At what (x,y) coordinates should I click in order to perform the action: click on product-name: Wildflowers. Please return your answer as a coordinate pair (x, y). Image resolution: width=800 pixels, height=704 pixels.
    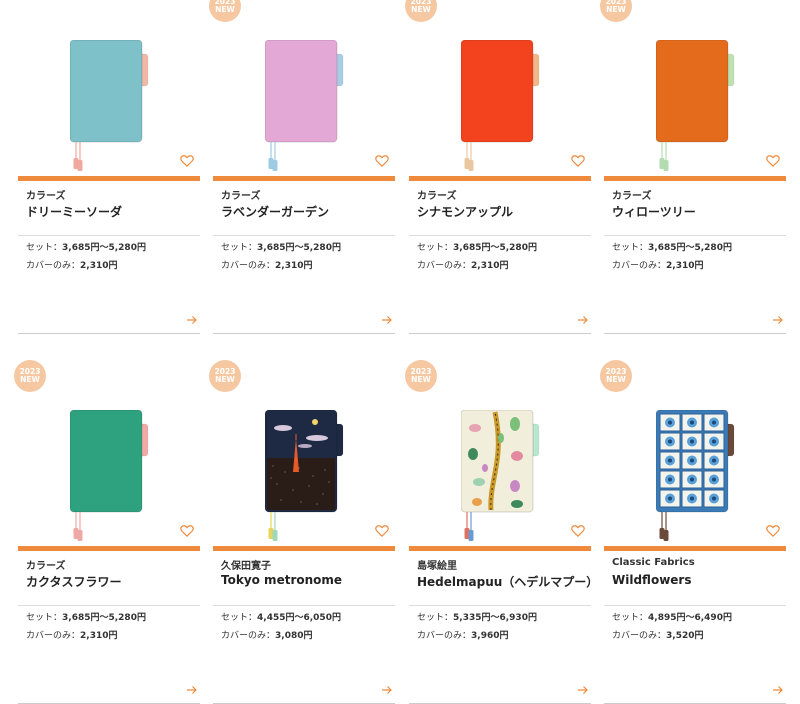
    Looking at the image, I should click on (699, 582).